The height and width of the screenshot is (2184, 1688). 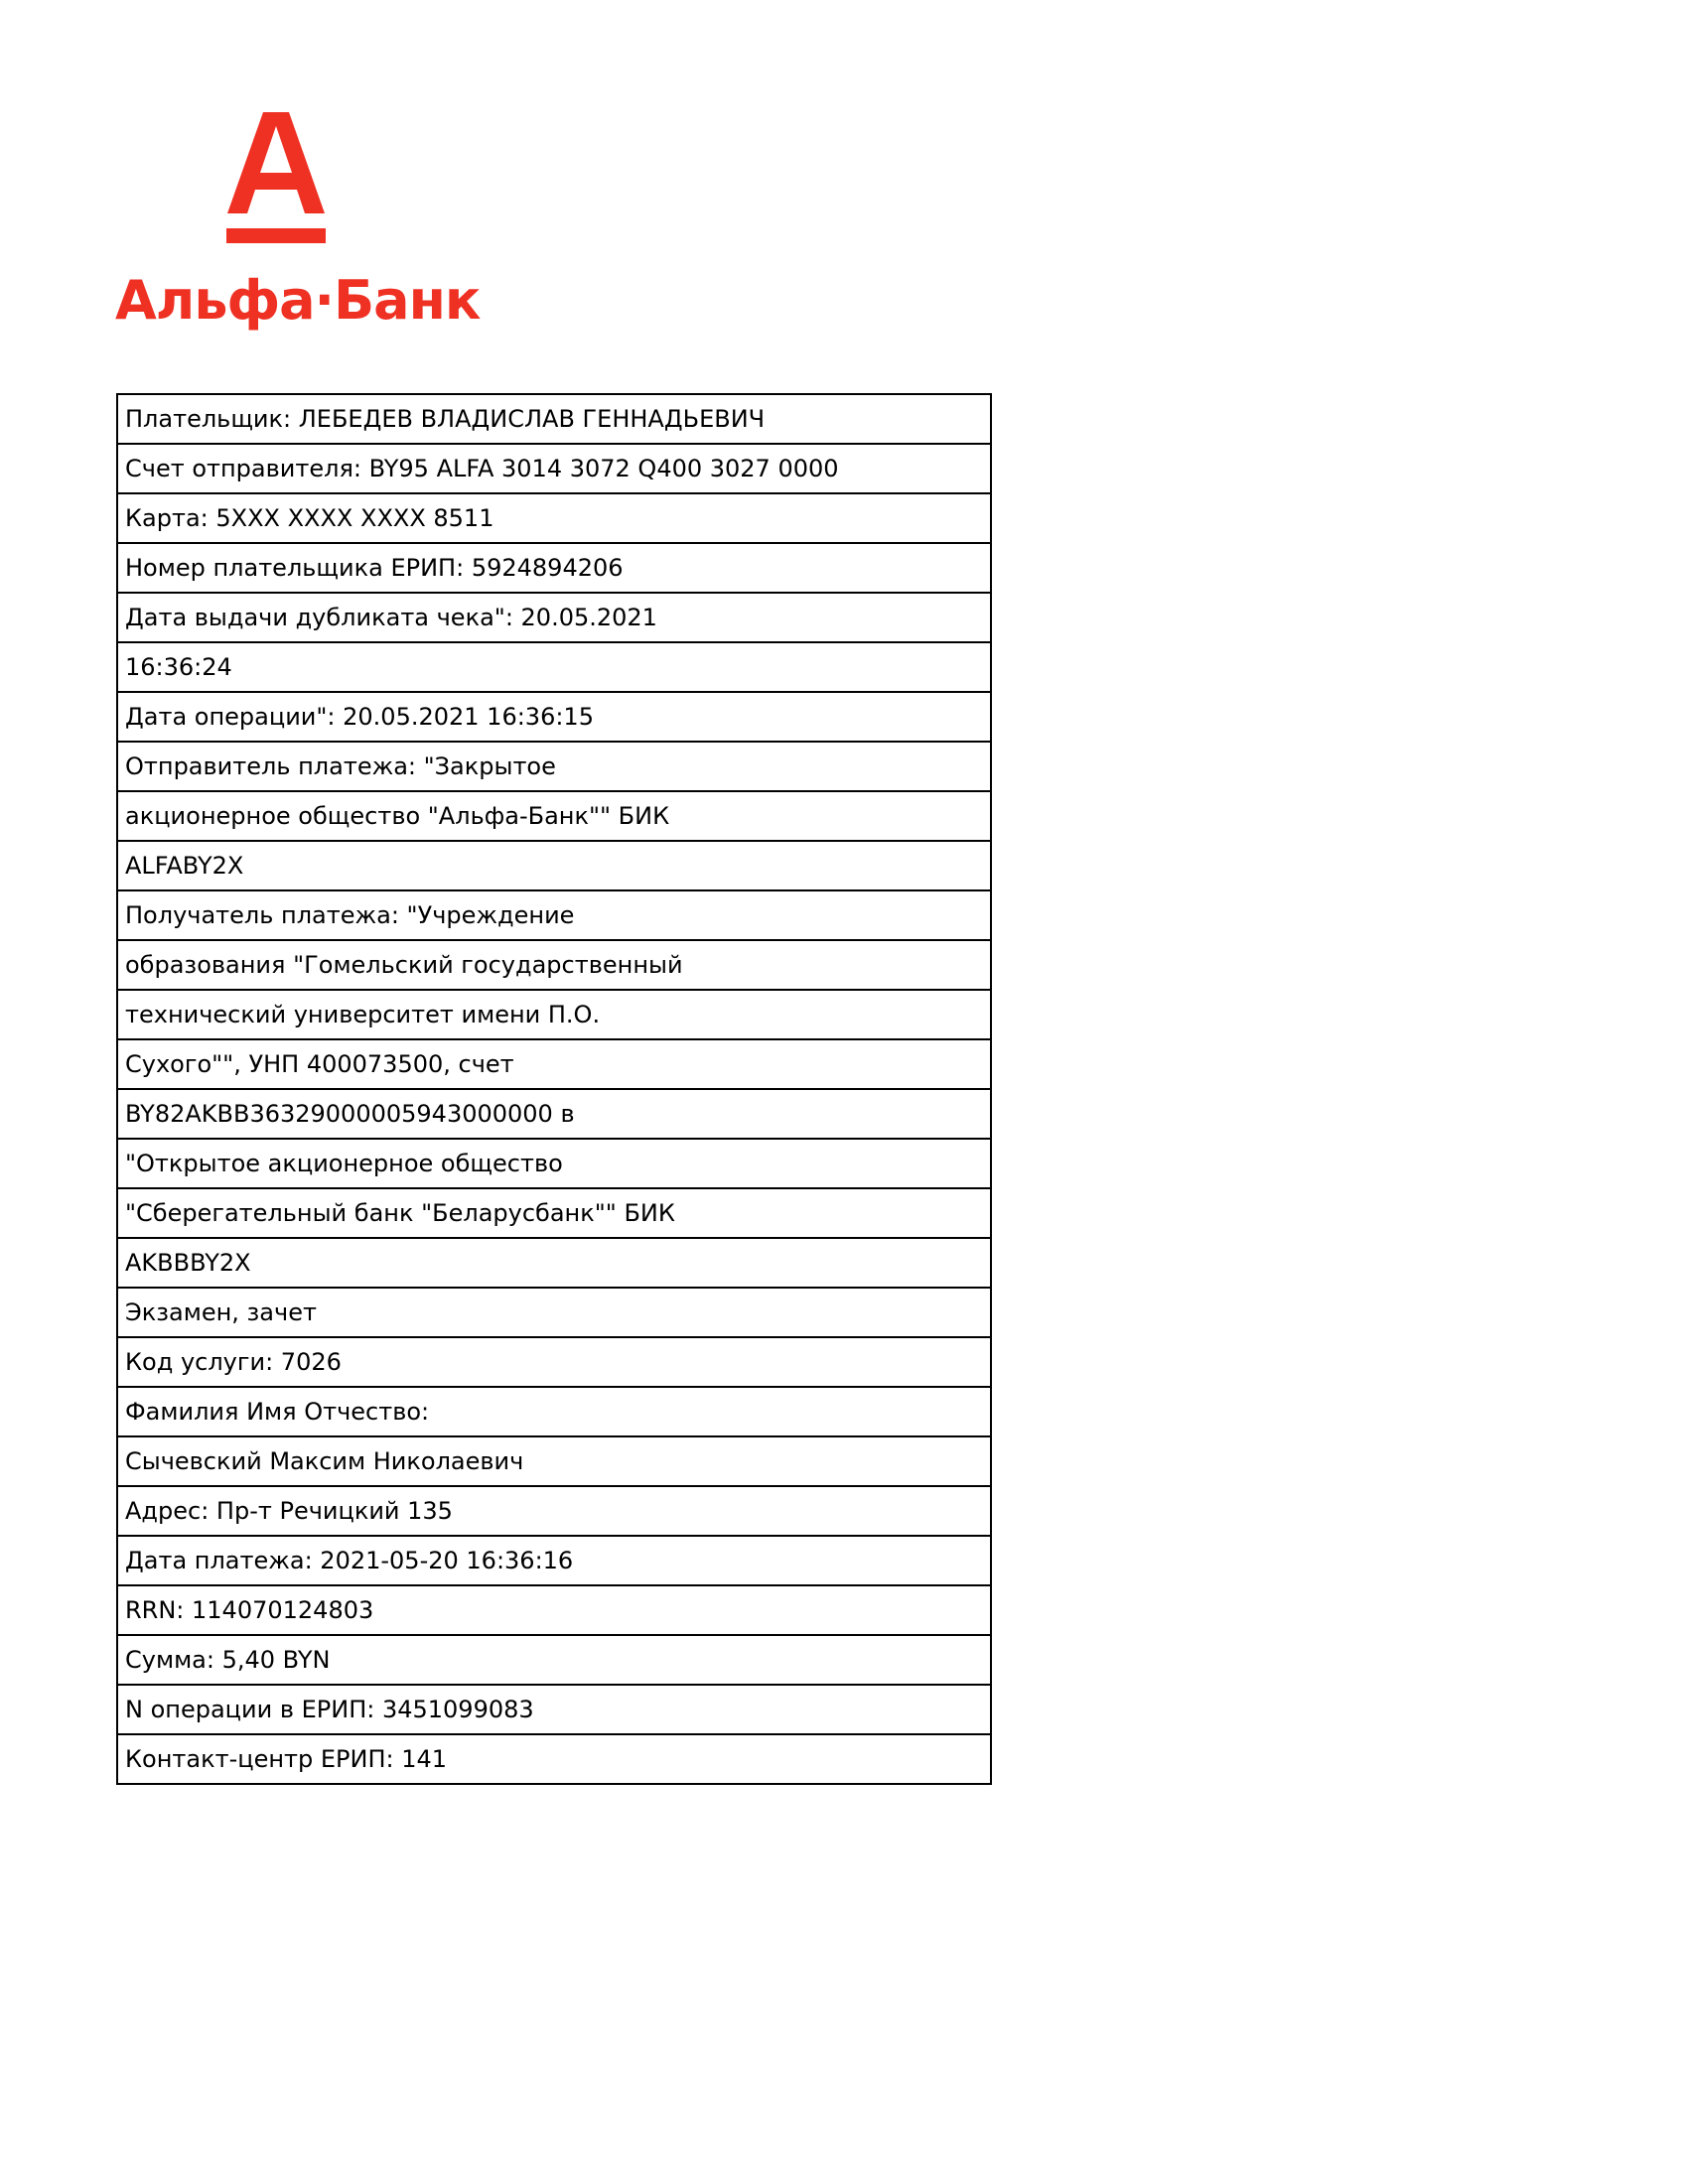 I want to click on table-row: Адрес: Пр-т Речицкий 135, so click(x=554, y=1511).